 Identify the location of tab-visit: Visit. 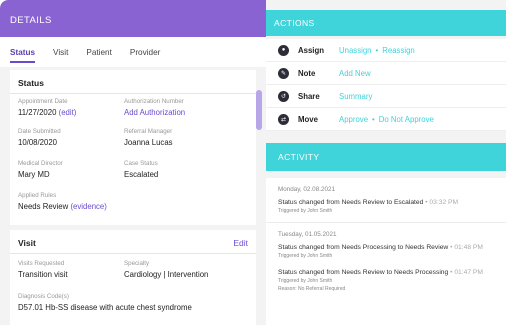
(60, 52).